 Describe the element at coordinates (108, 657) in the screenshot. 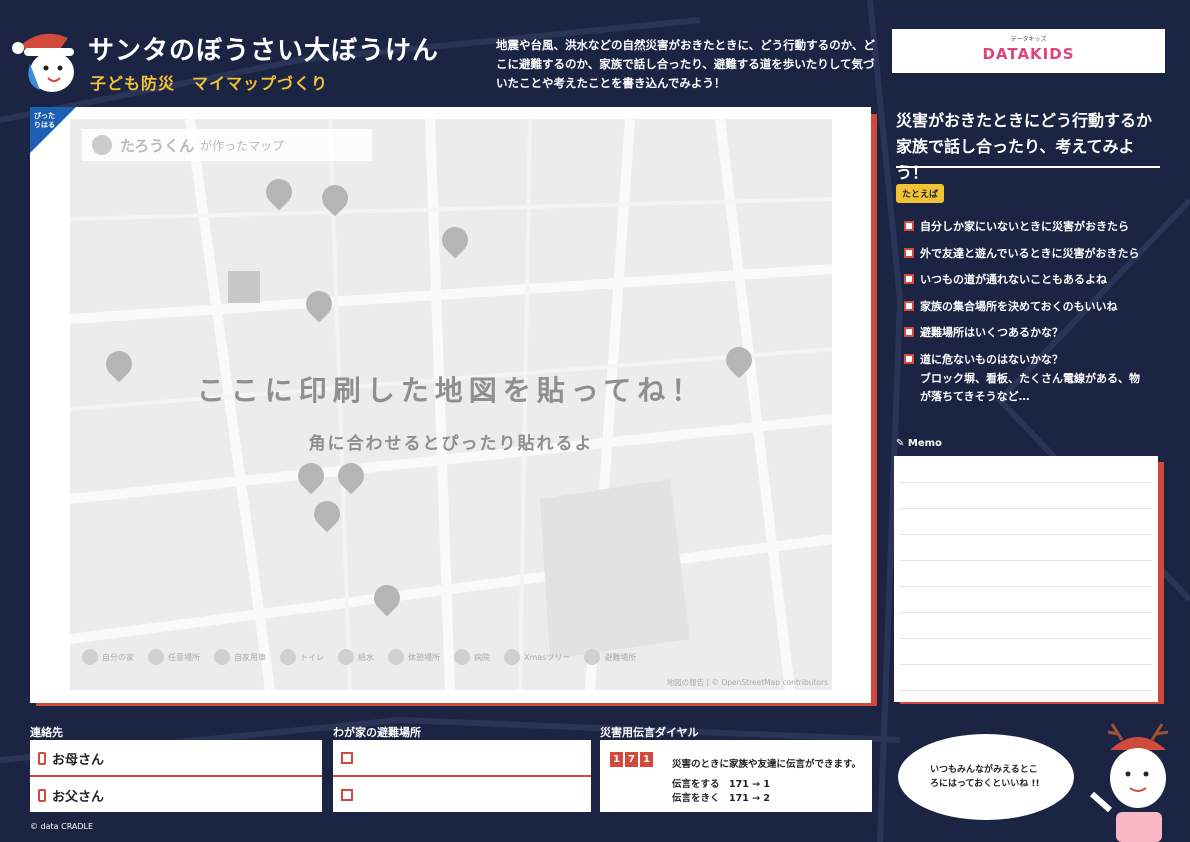

I see `legend-home: 自分の家` at that location.